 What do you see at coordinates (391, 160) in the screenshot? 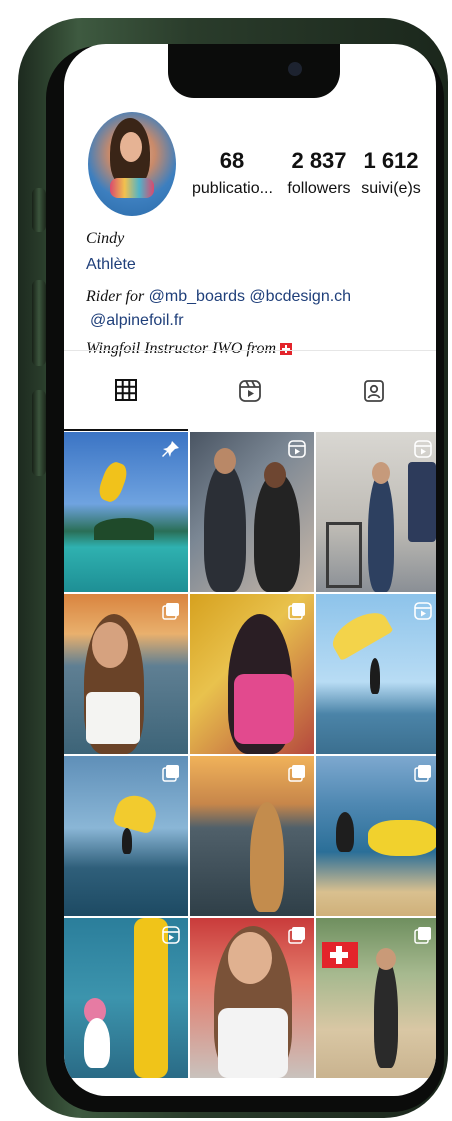
I see `stat-value: 1 612` at bounding box center [391, 160].